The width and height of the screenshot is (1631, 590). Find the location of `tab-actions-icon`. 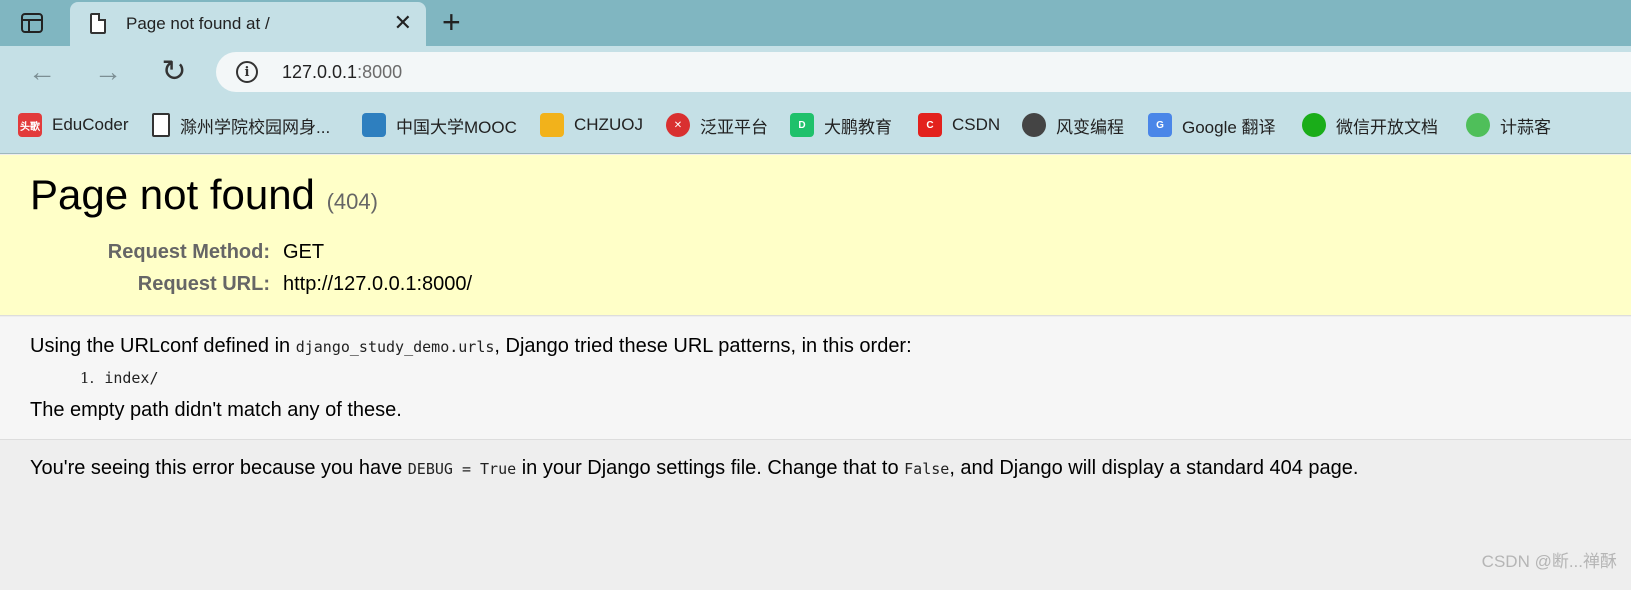

tab-actions-icon is located at coordinates (32, 23).